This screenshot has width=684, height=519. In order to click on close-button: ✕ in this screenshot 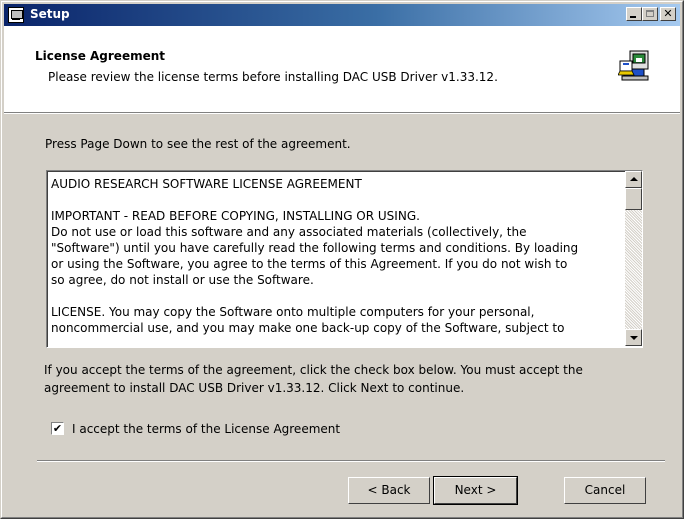, I will do `click(668, 14)`.